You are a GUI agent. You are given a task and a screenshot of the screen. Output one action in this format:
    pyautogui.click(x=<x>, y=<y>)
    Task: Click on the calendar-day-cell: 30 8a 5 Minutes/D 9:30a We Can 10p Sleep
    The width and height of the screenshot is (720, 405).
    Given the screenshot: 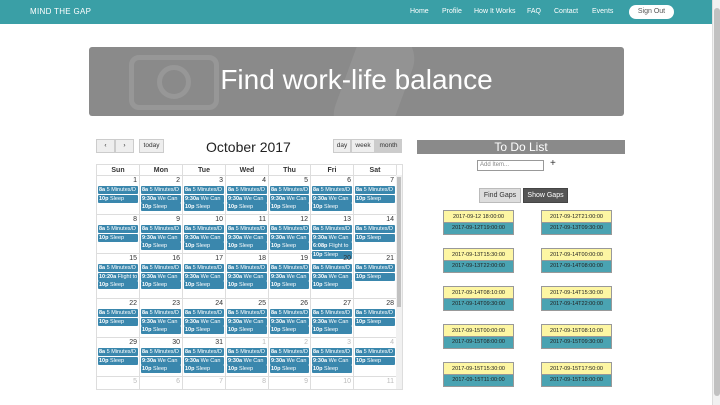 What is the action you would take?
    pyautogui.click(x=161, y=357)
    